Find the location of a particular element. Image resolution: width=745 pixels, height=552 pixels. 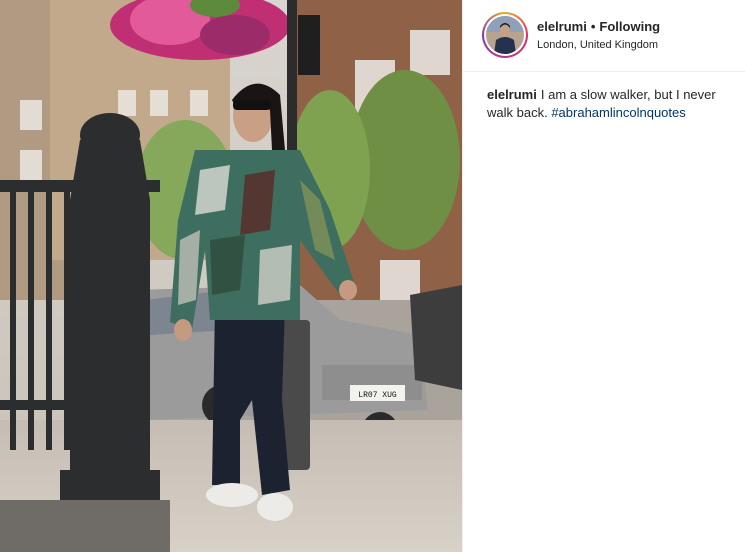

license-plate: LR07 XUG is located at coordinates (377, 395).